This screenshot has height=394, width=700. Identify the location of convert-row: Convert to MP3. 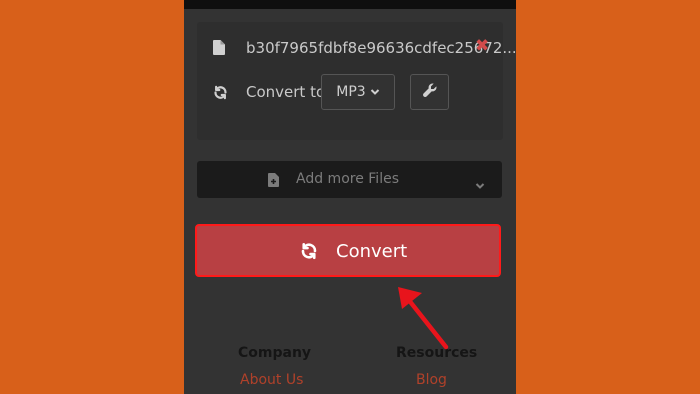
(350, 94).